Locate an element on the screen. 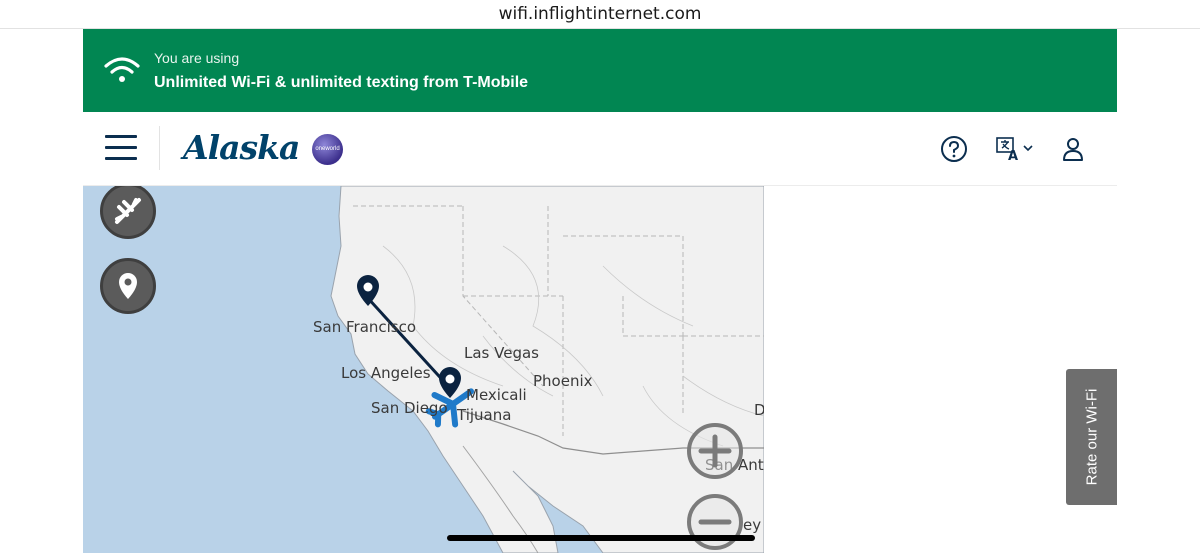 The width and height of the screenshot is (1200, 553). user-icon is located at coordinates (1073, 149).